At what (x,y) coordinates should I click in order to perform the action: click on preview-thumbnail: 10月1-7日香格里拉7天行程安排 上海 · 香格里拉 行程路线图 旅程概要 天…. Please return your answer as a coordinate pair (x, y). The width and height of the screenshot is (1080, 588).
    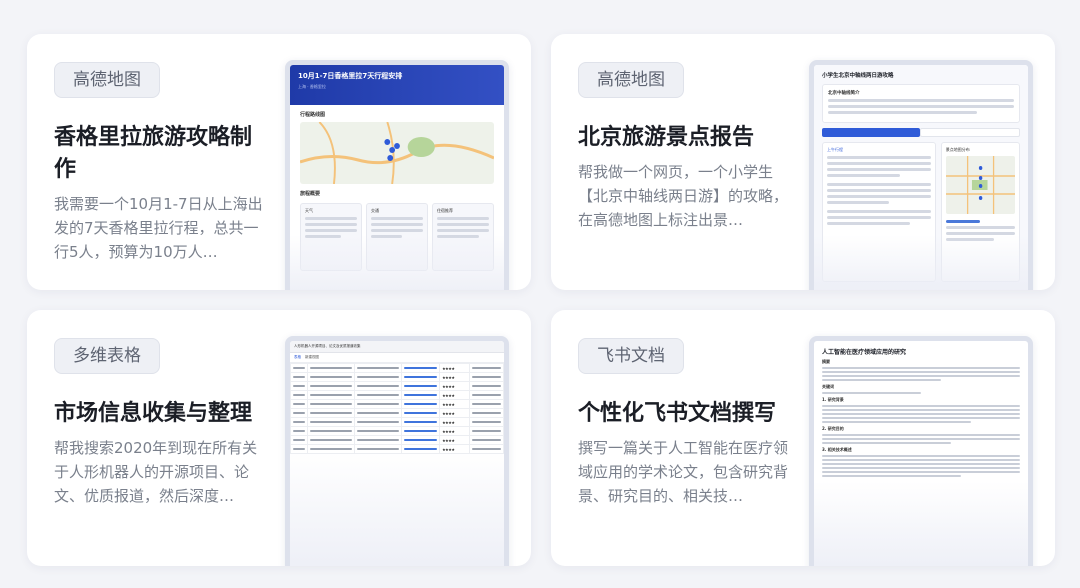
    Looking at the image, I should click on (397, 175).